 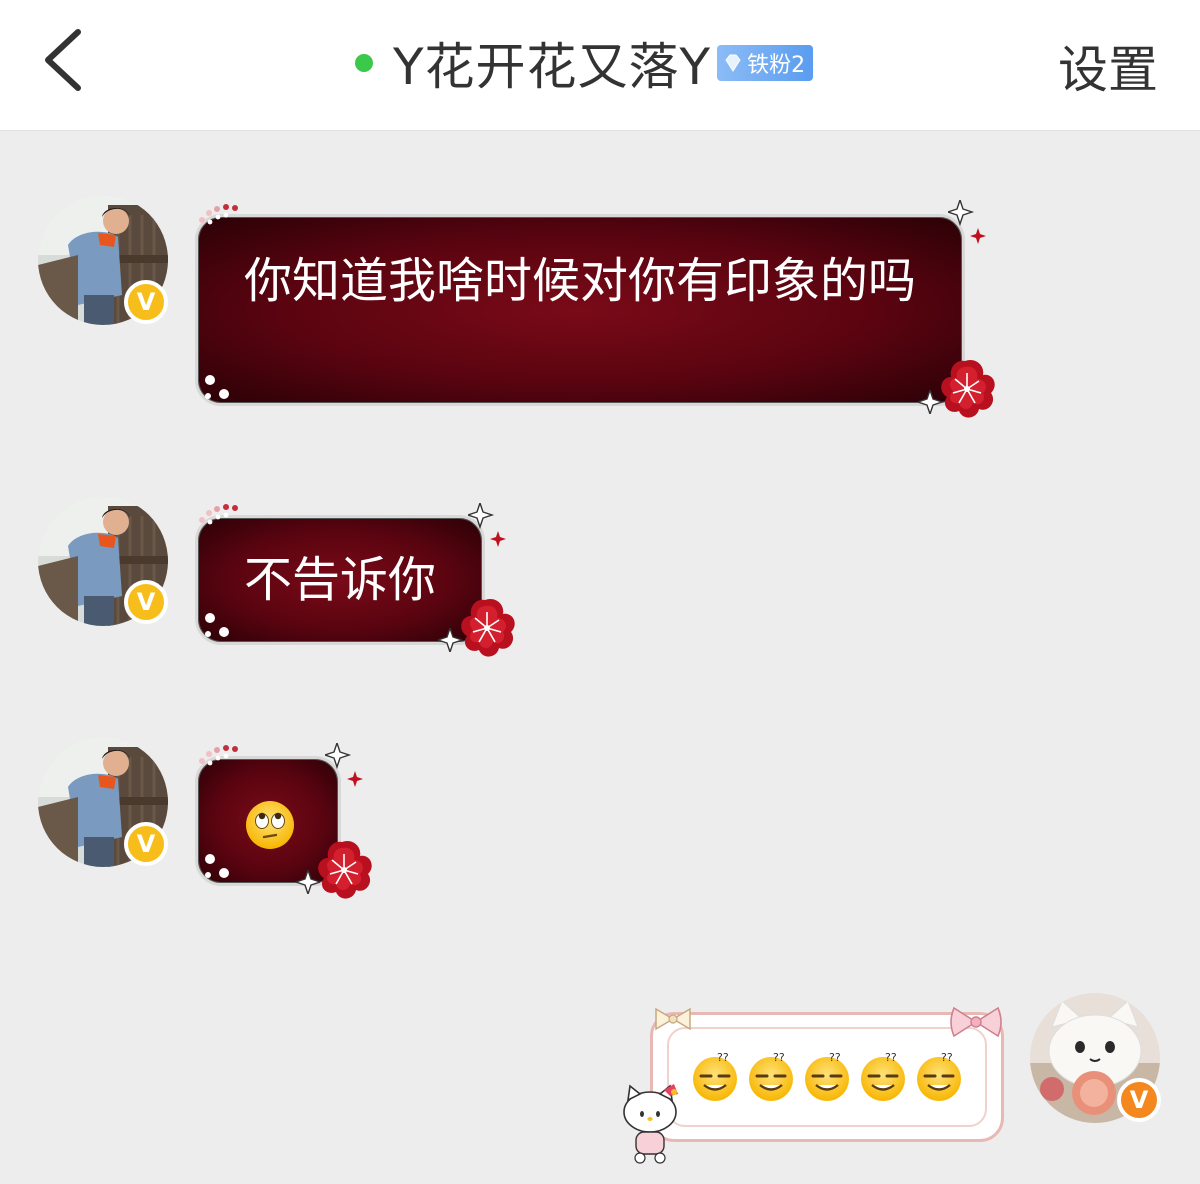 I want to click on contact-name: Y花开花又落Y, so click(x=552, y=67).